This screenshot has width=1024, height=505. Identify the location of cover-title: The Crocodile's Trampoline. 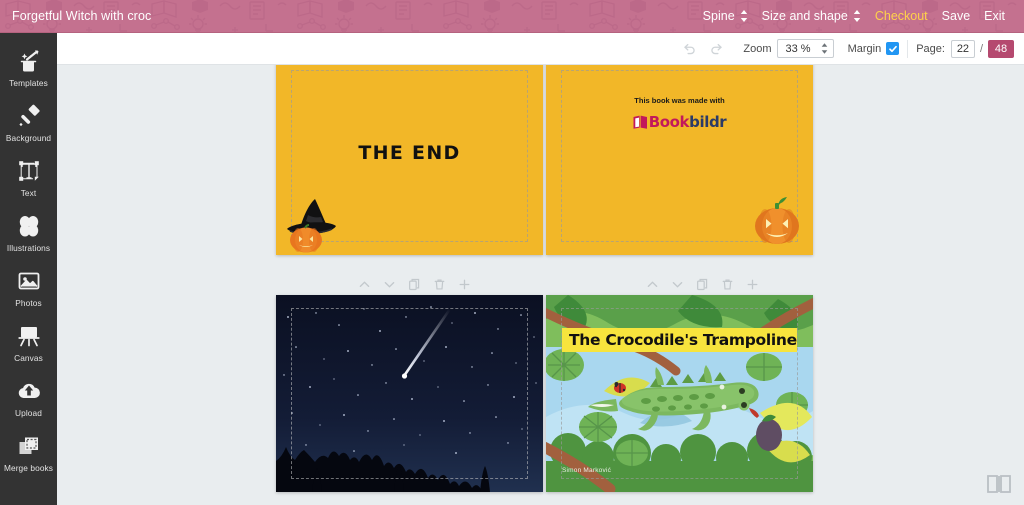
(683, 340).